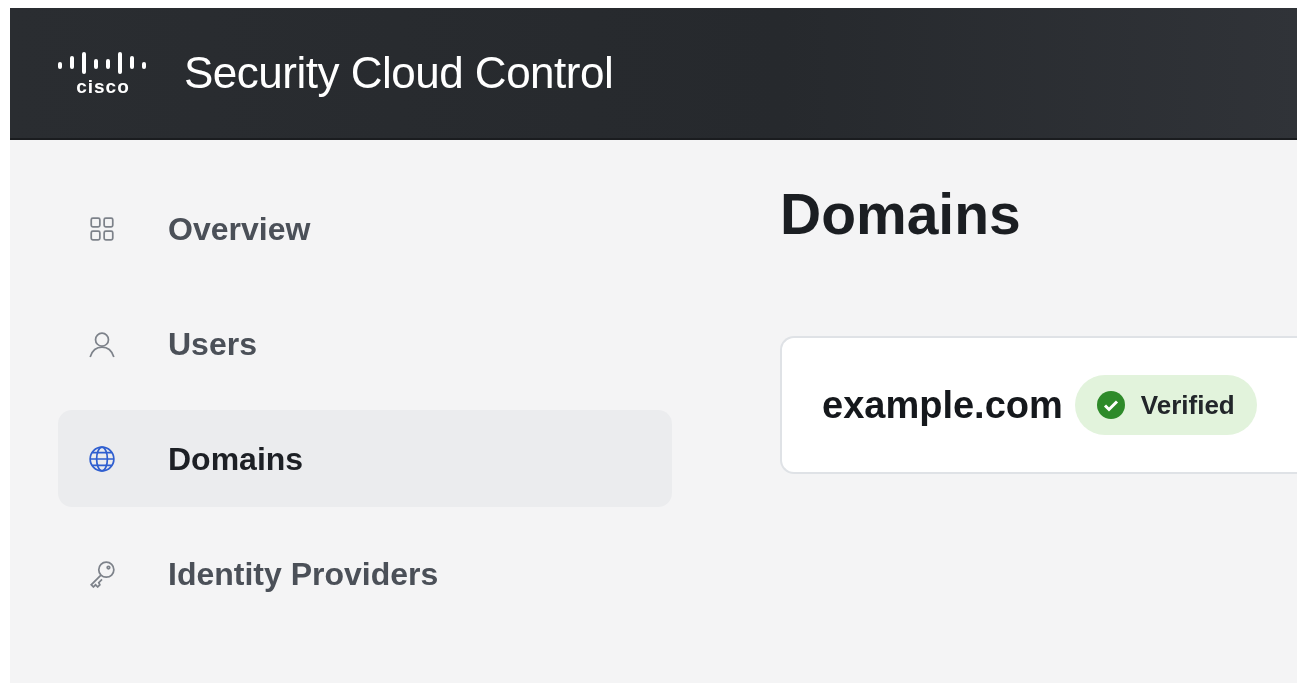 This screenshot has width=1297, height=683. What do you see at coordinates (365, 343) in the screenshot?
I see `sidebar-item: Users` at bounding box center [365, 343].